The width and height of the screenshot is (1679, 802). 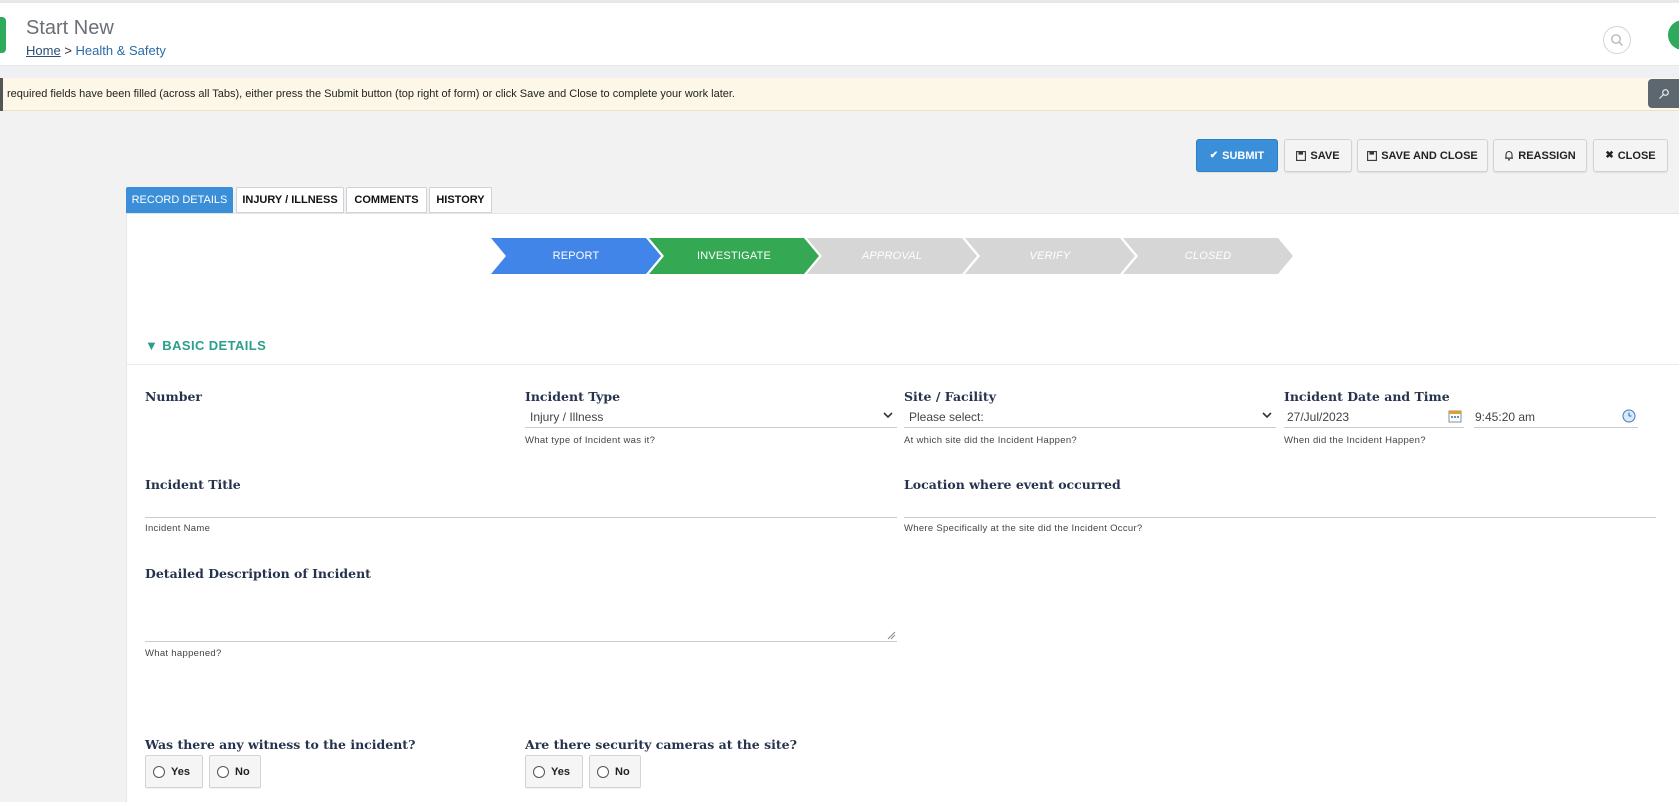 I want to click on location-input, so click(x=1280, y=507).